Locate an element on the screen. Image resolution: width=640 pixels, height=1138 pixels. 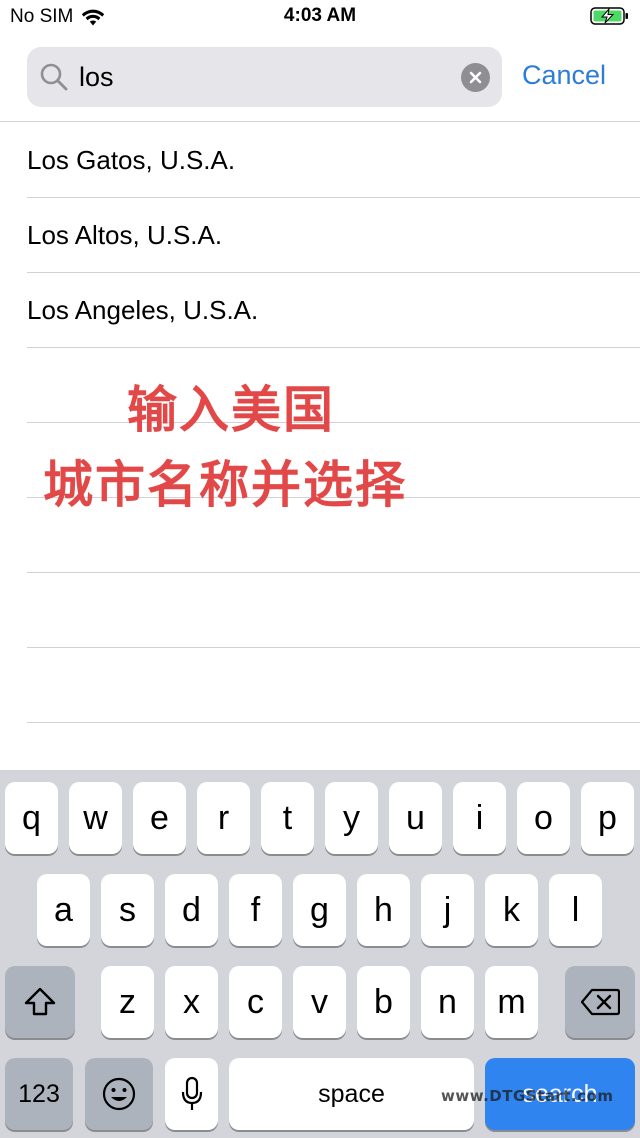
key-label: w is located at coordinates (95, 817).